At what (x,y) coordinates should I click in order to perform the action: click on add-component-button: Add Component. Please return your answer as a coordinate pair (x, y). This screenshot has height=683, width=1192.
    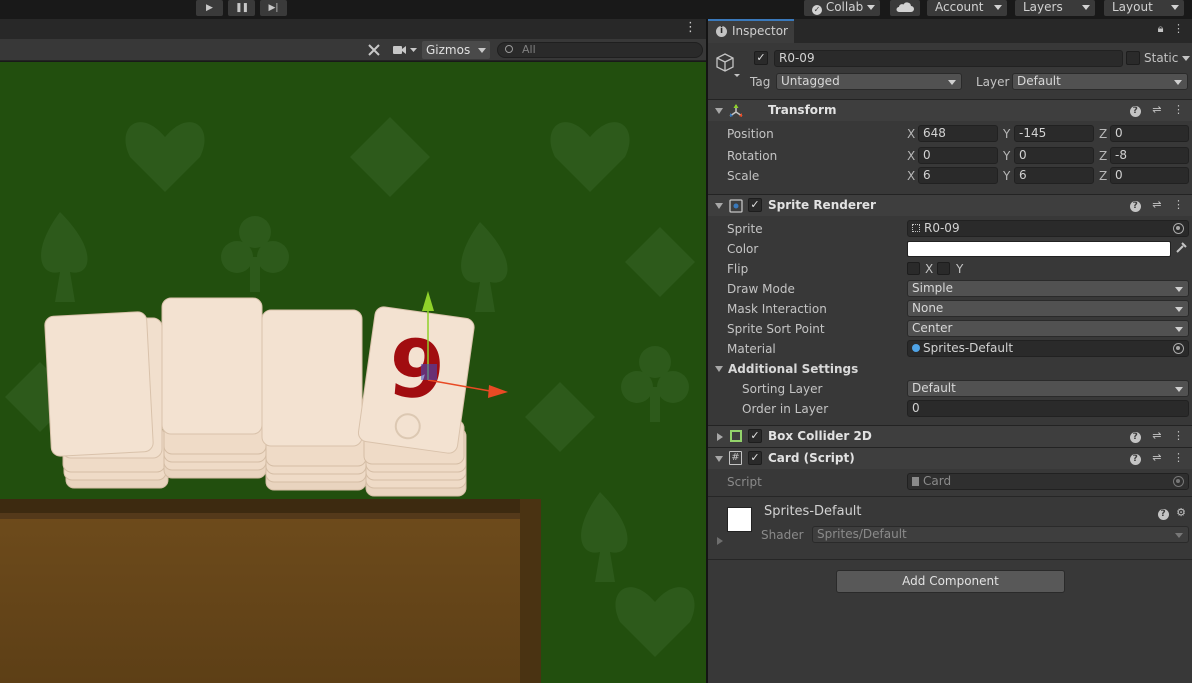
    Looking at the image, I should click on (950, 581).